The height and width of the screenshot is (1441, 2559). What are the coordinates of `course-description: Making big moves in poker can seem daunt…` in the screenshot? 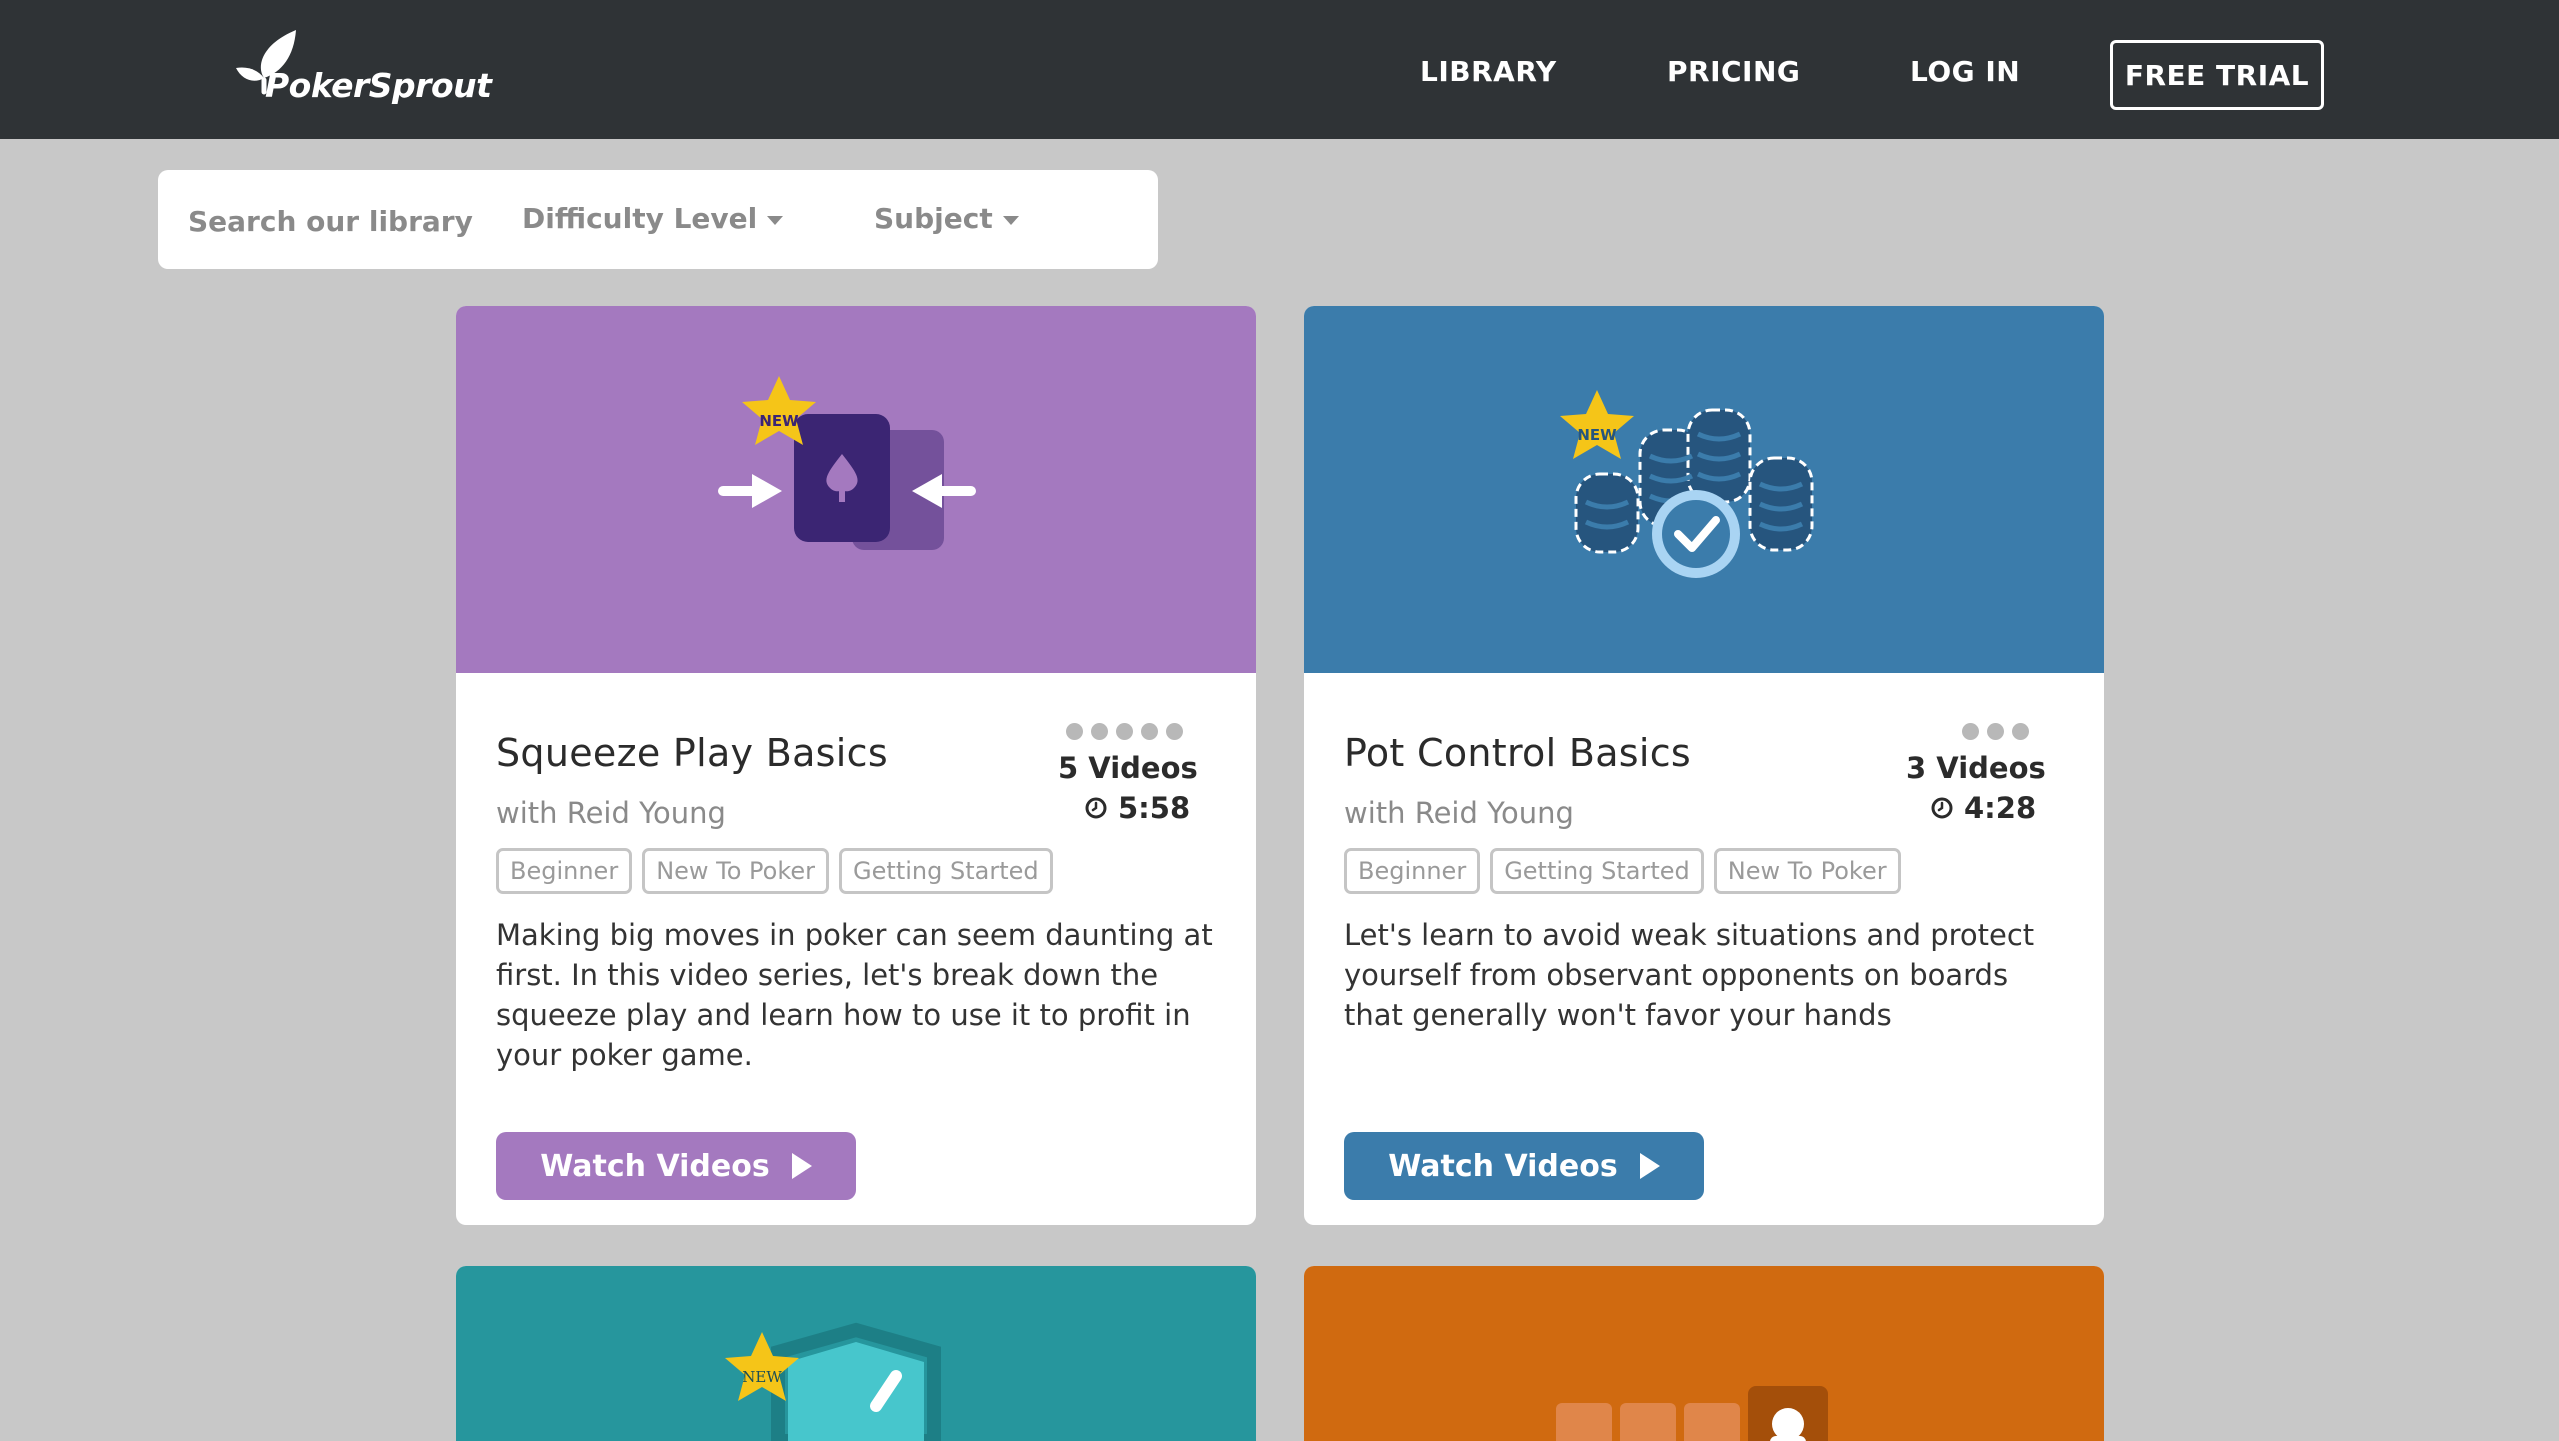 It's located at (854, 995).